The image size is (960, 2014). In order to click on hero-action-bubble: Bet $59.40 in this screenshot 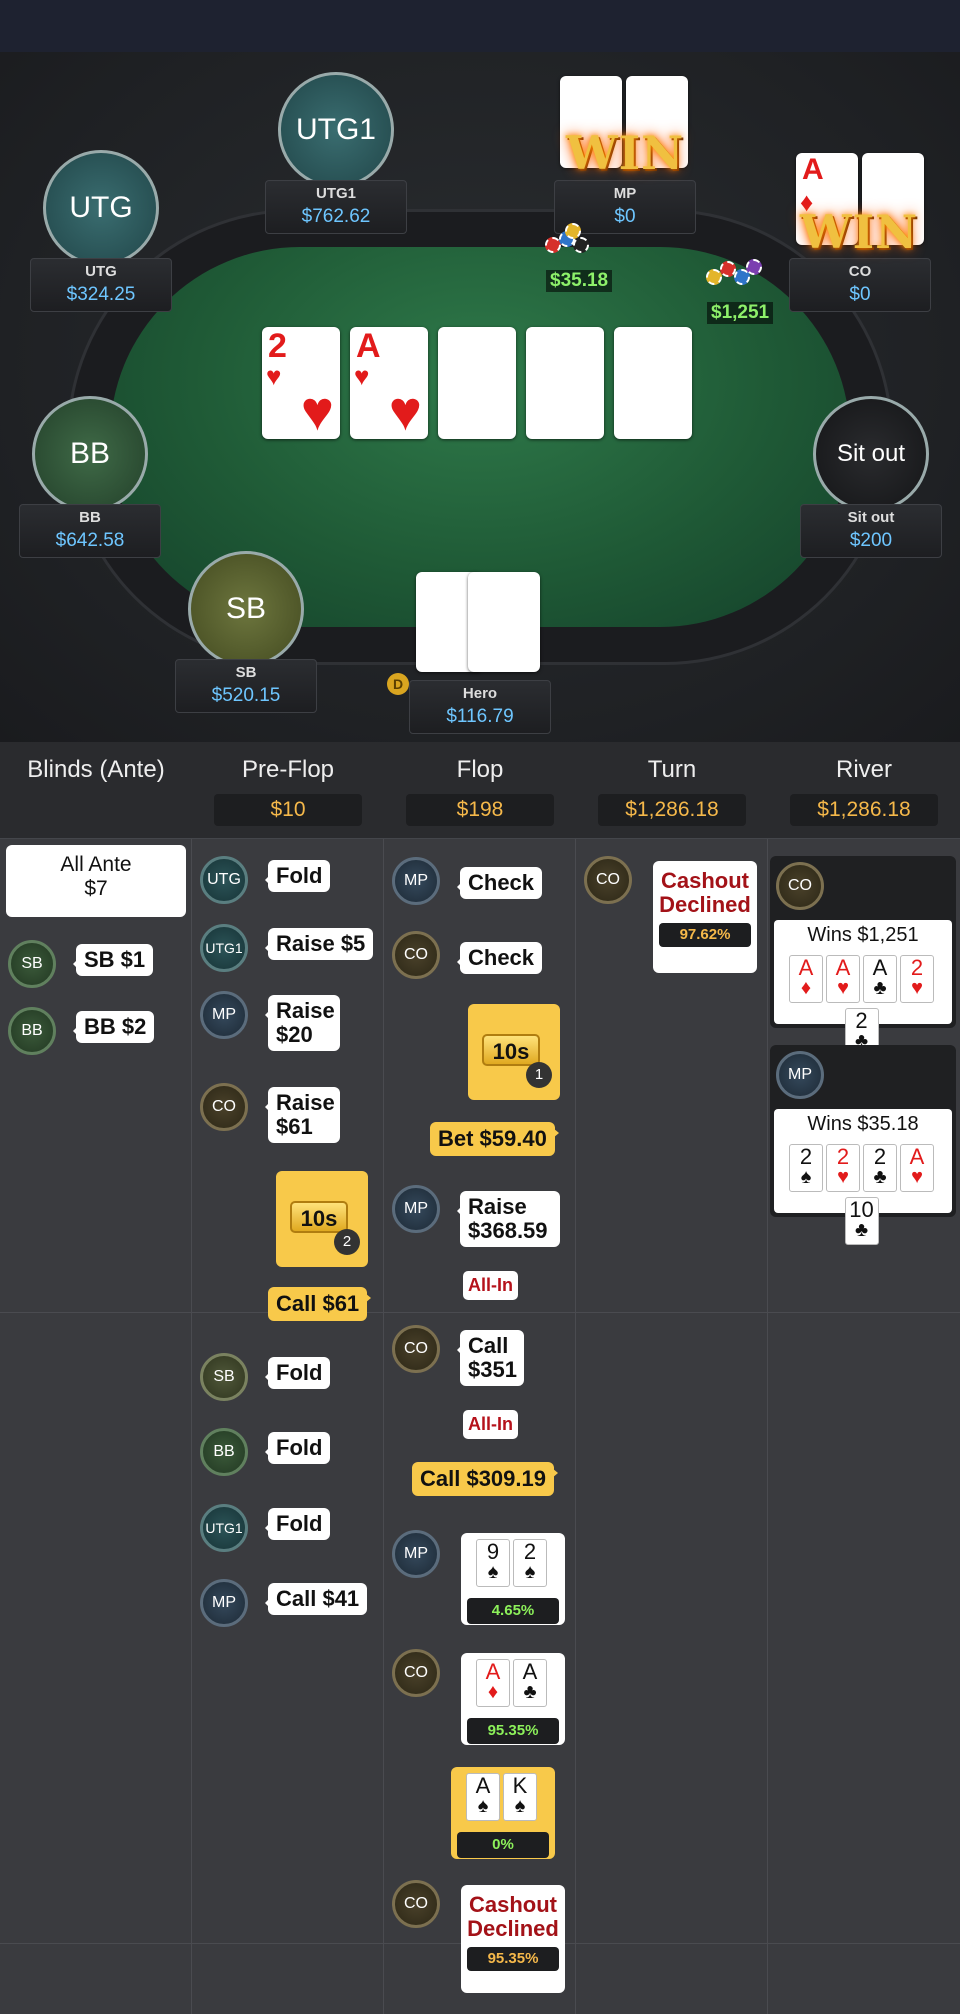, I will do `click(494, 1139)`.